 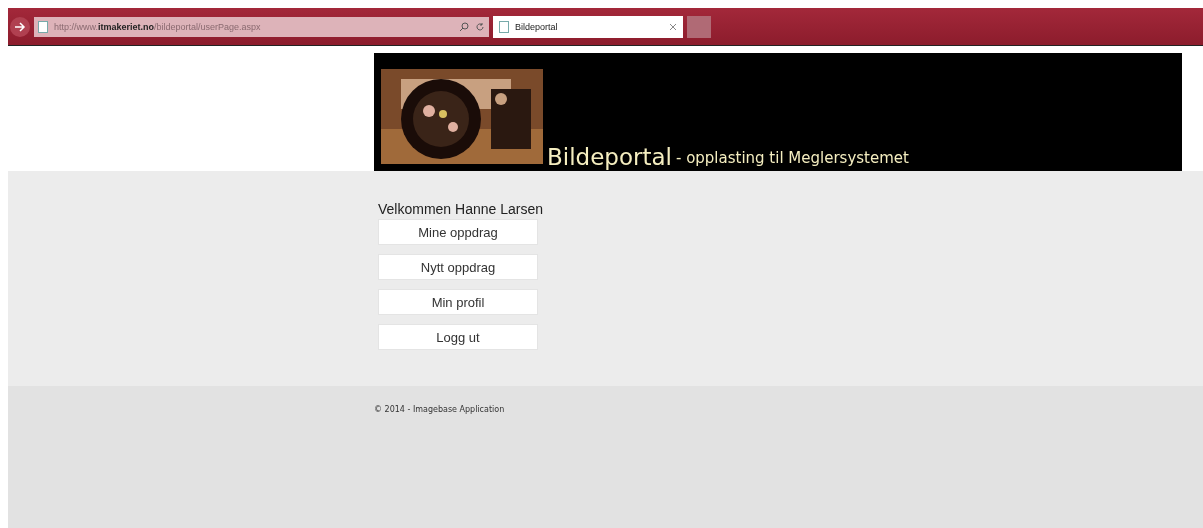 I want to click on back-button, so click(x=20, y=26).